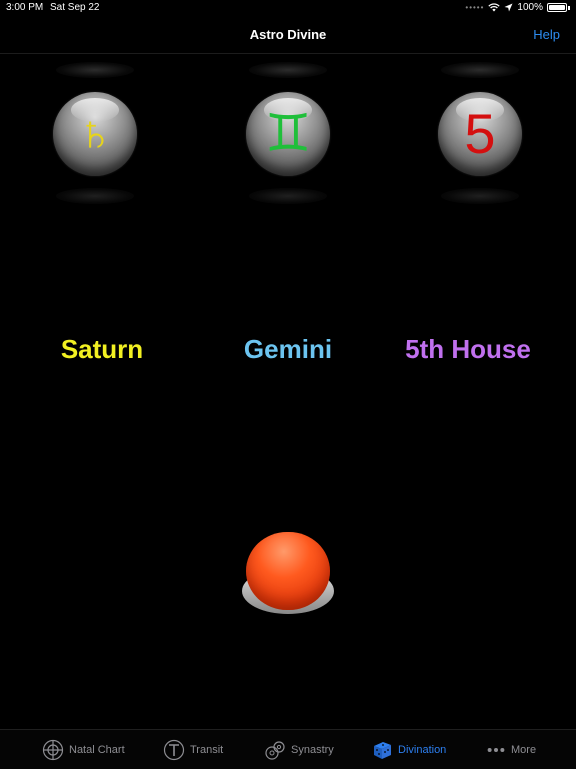  Describe the element at coordinates (494, 7) in the screenshot. I see `wifi-icon` at that location.